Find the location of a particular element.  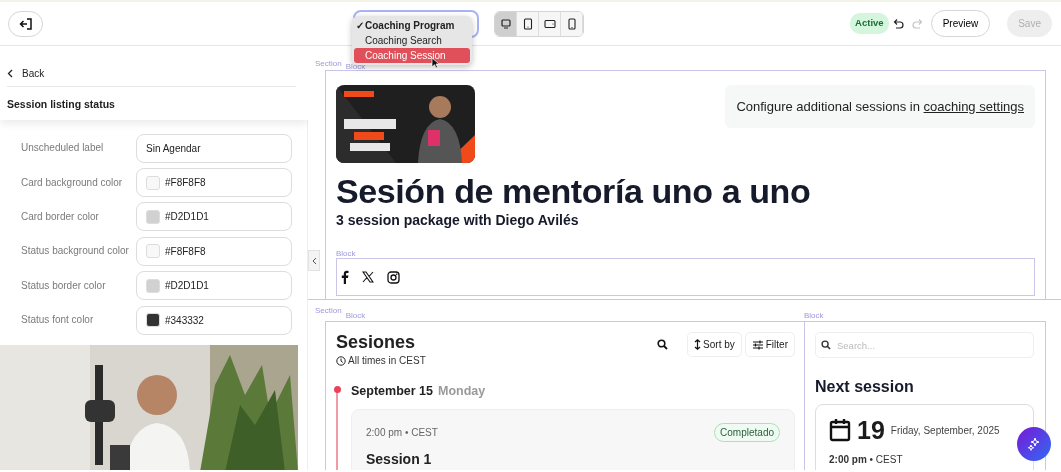

checkmark: ✓ is located at coordinates (360, 26).